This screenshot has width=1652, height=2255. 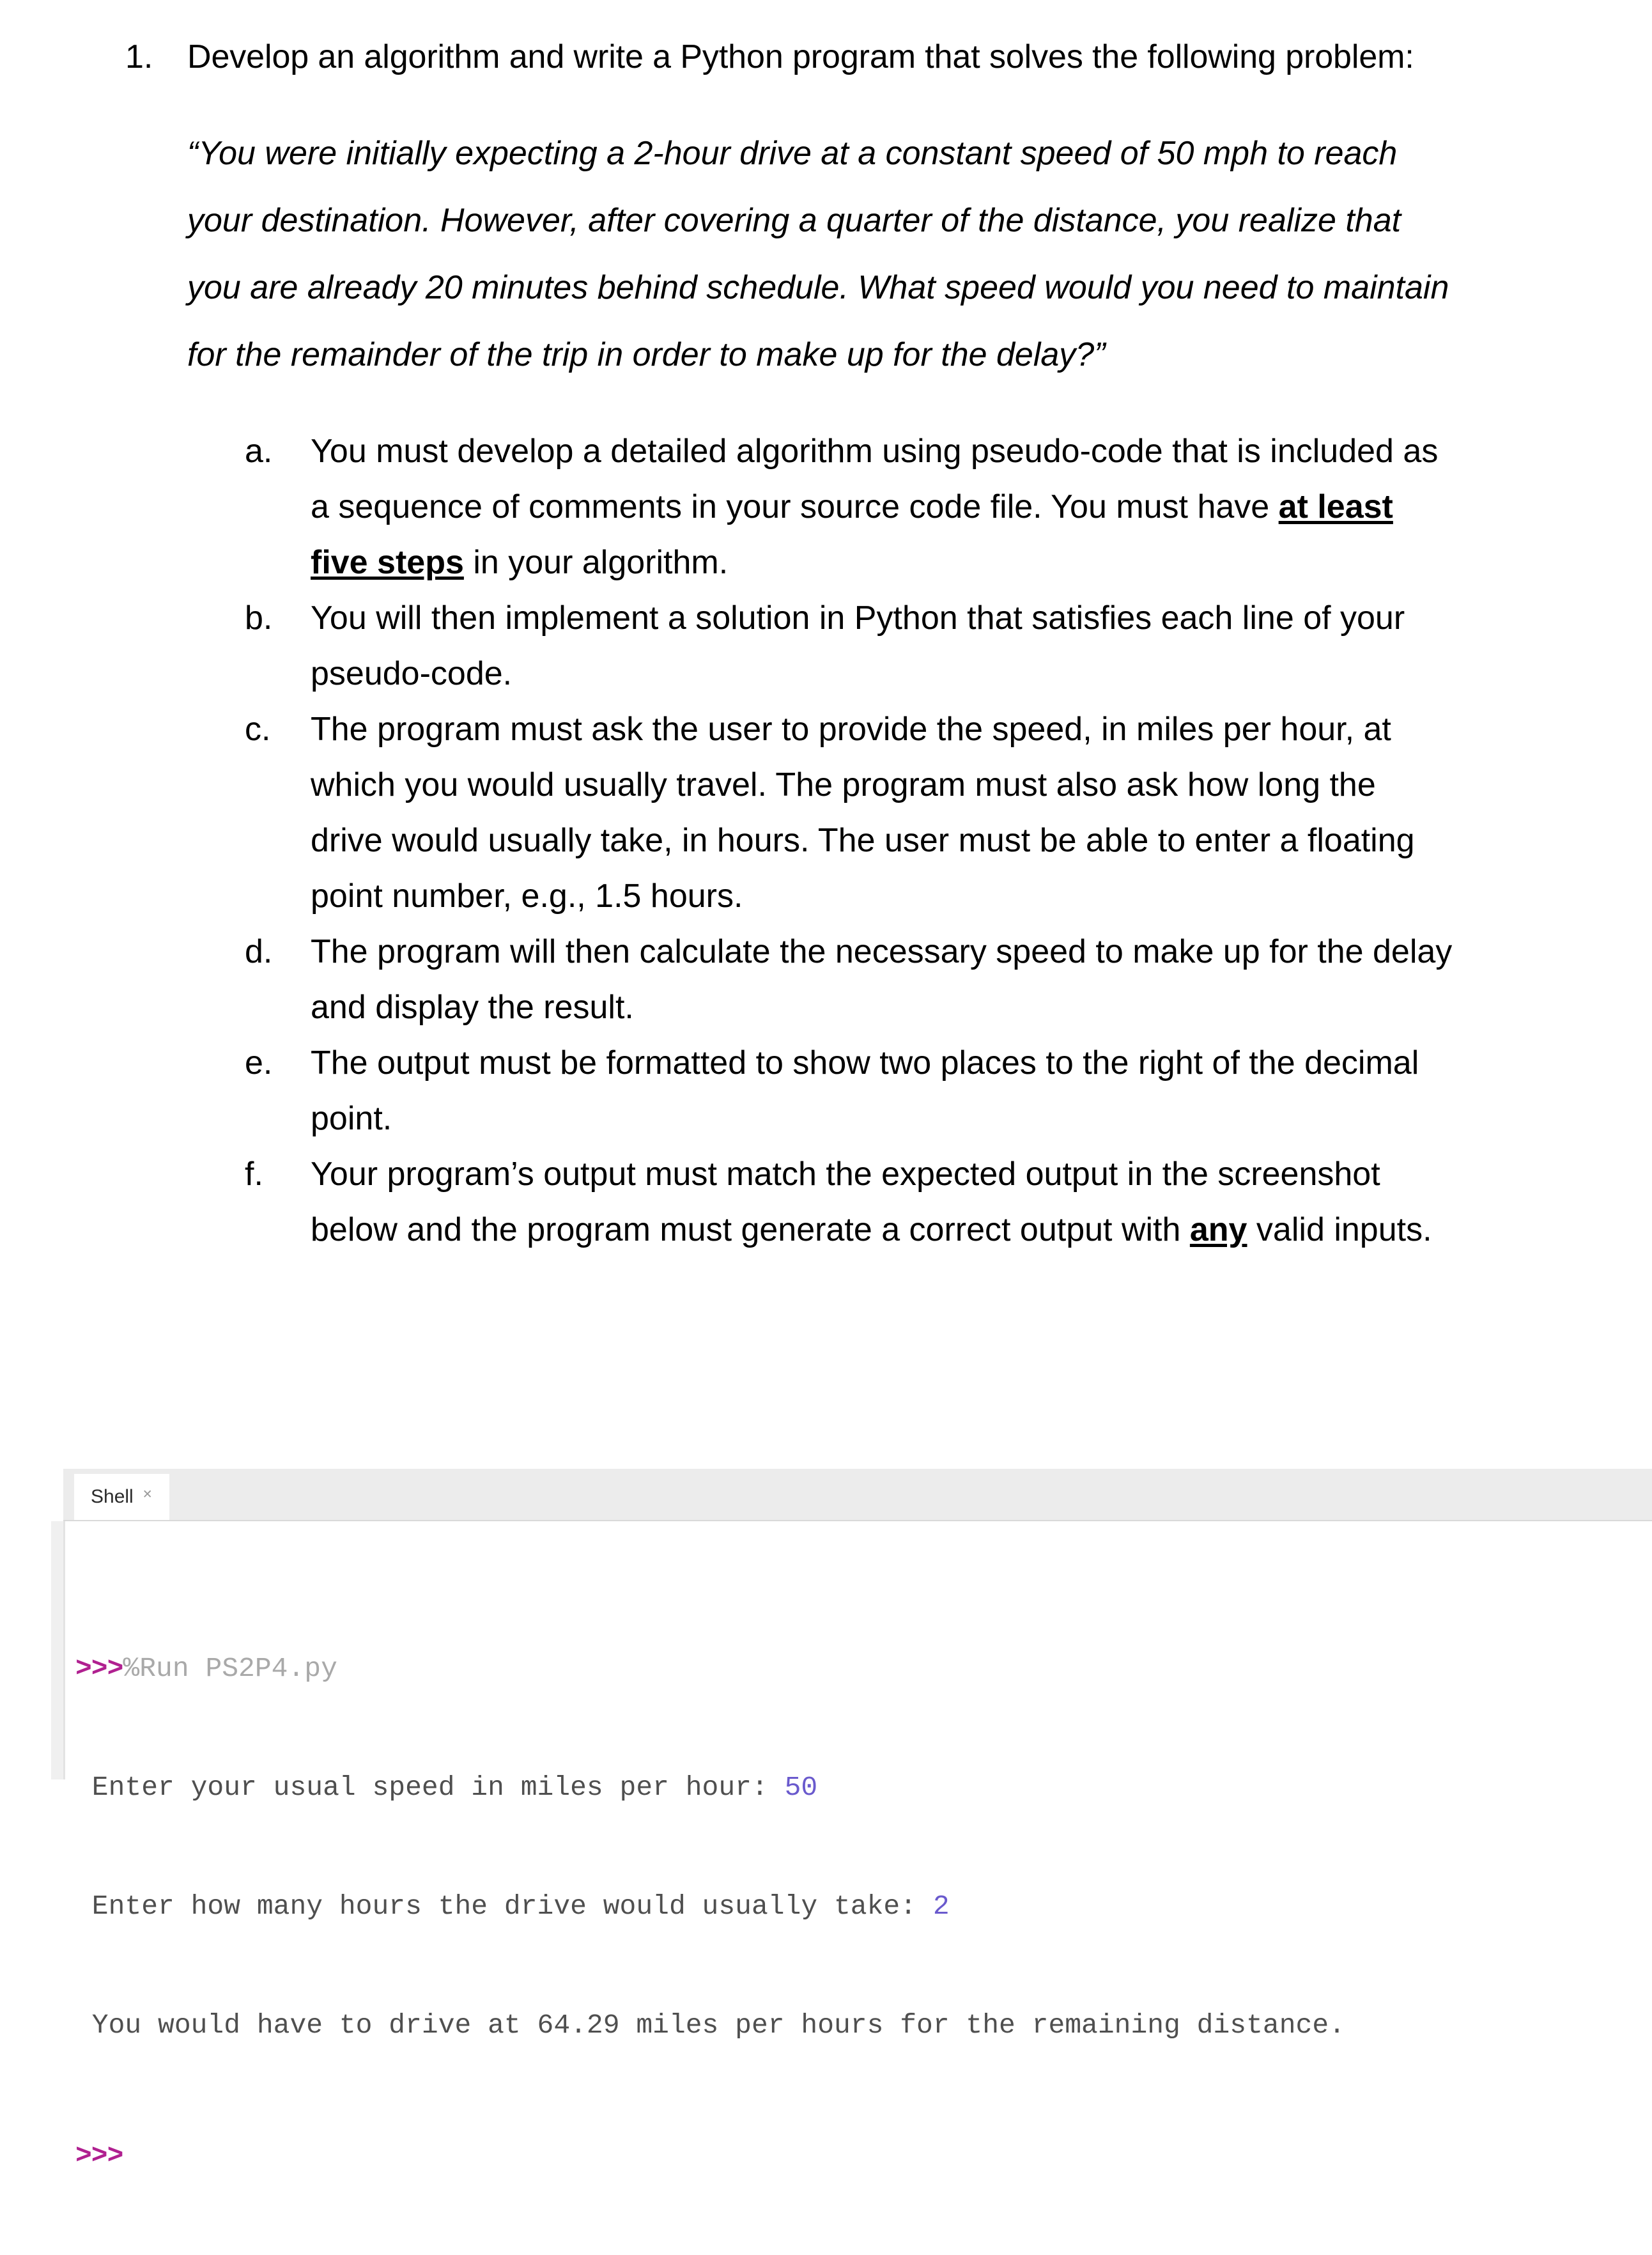 What do you see at coordinates (230, 1668) in the screenshot?
I see `shell-run-command: %Run PS2P4.py` at bounding box center [230, 1668].